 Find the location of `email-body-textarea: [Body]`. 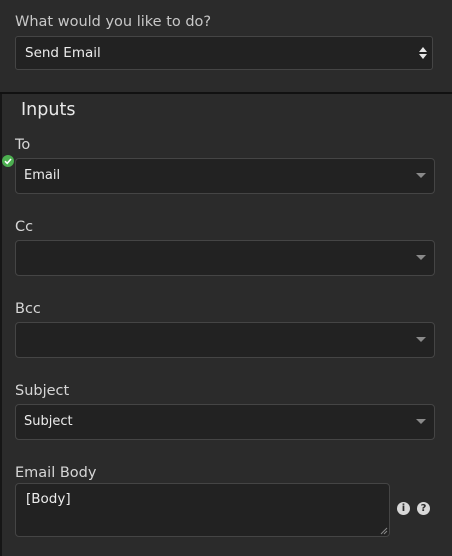

email-body-textarea: [Body] is located at coordinates (202, 510).